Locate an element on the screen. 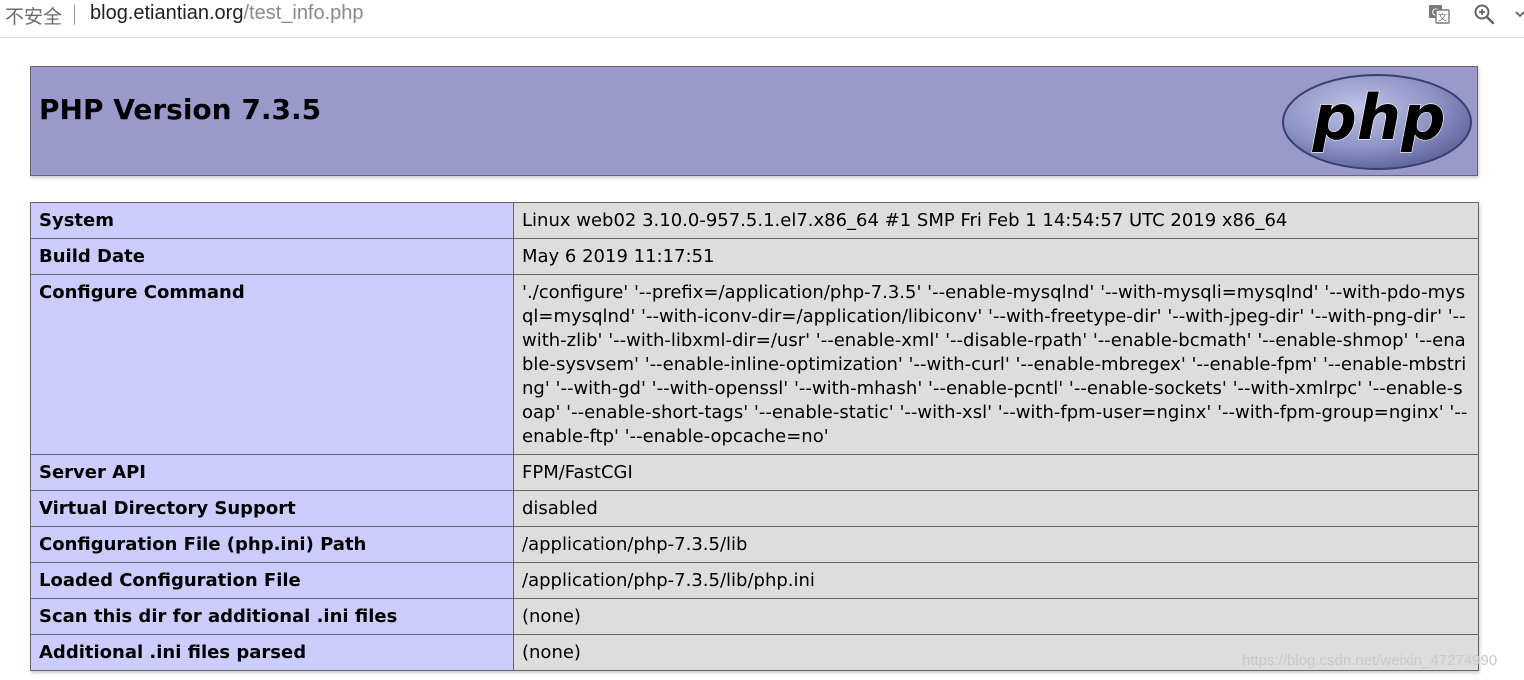  row-label: Virtual Directory Support is located at coordinates (272, 508).